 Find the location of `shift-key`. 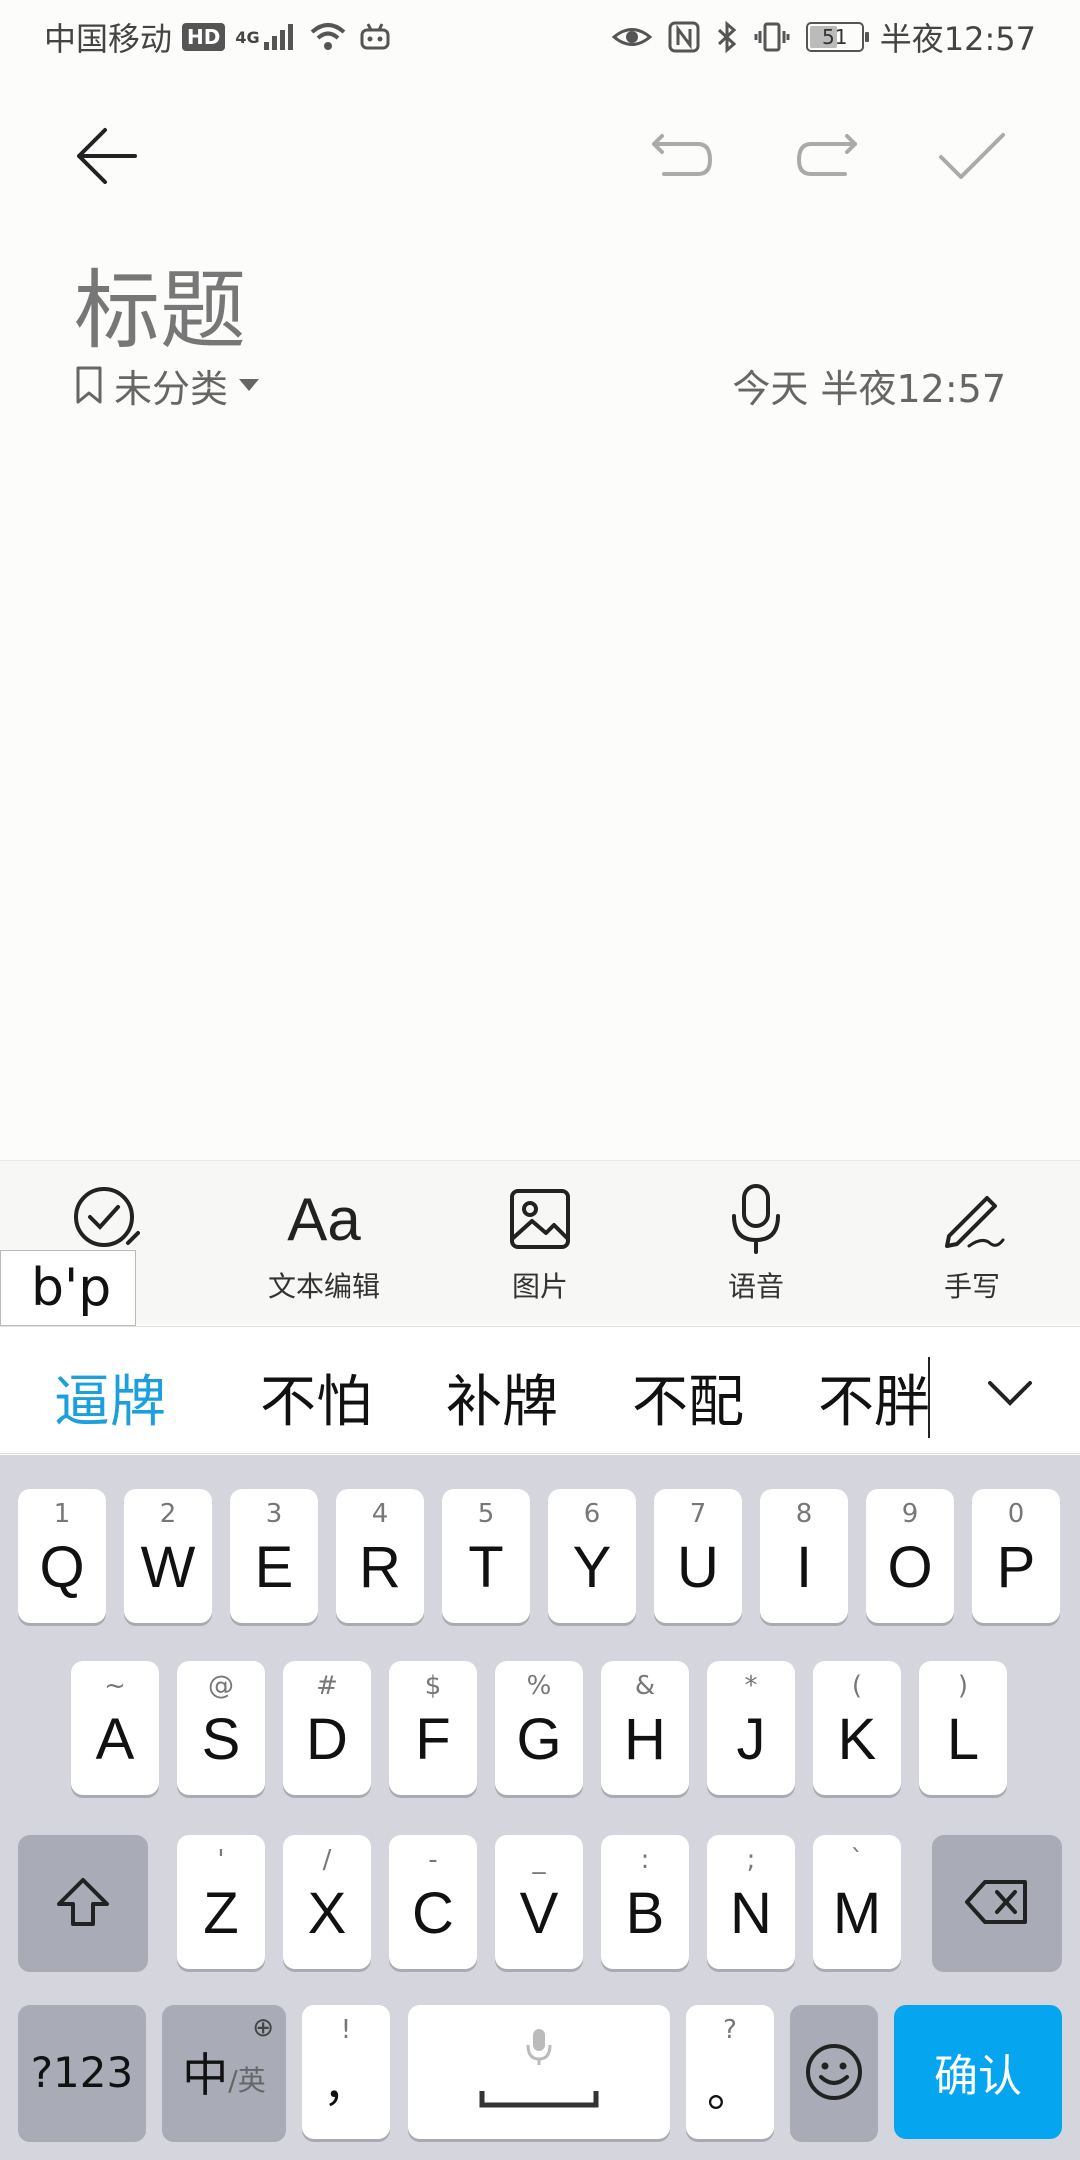

shift-key is located at coordinates (83, 1902).